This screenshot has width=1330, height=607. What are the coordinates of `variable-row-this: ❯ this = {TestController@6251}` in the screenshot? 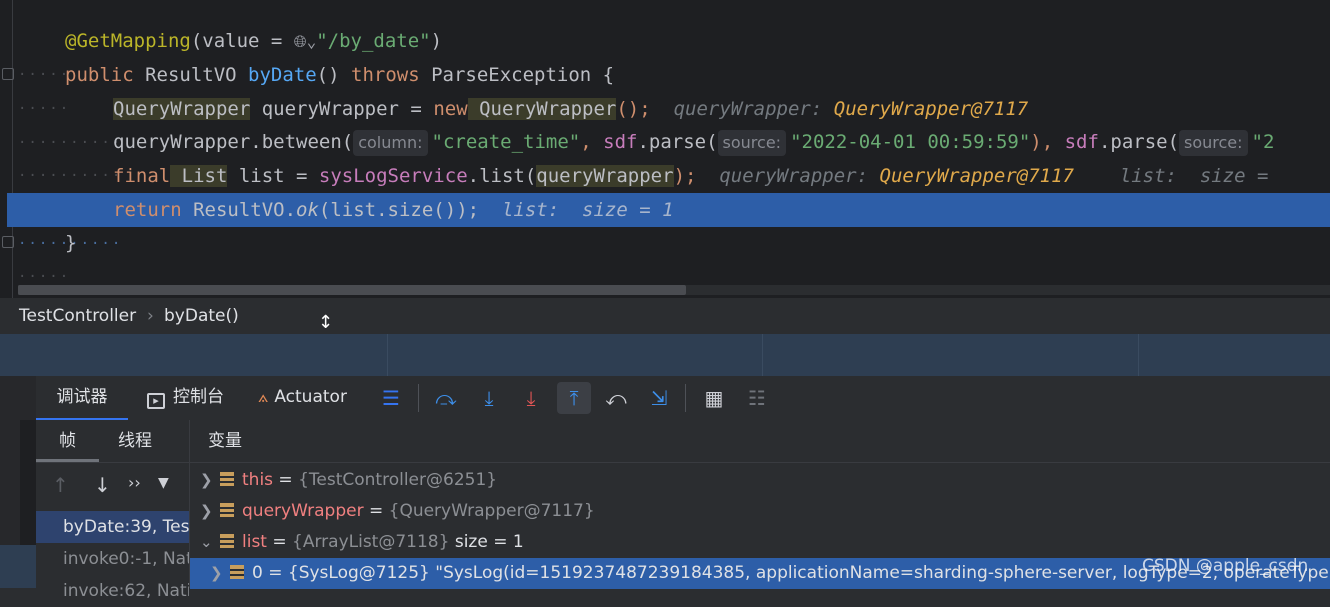 It's located at (760, 480).